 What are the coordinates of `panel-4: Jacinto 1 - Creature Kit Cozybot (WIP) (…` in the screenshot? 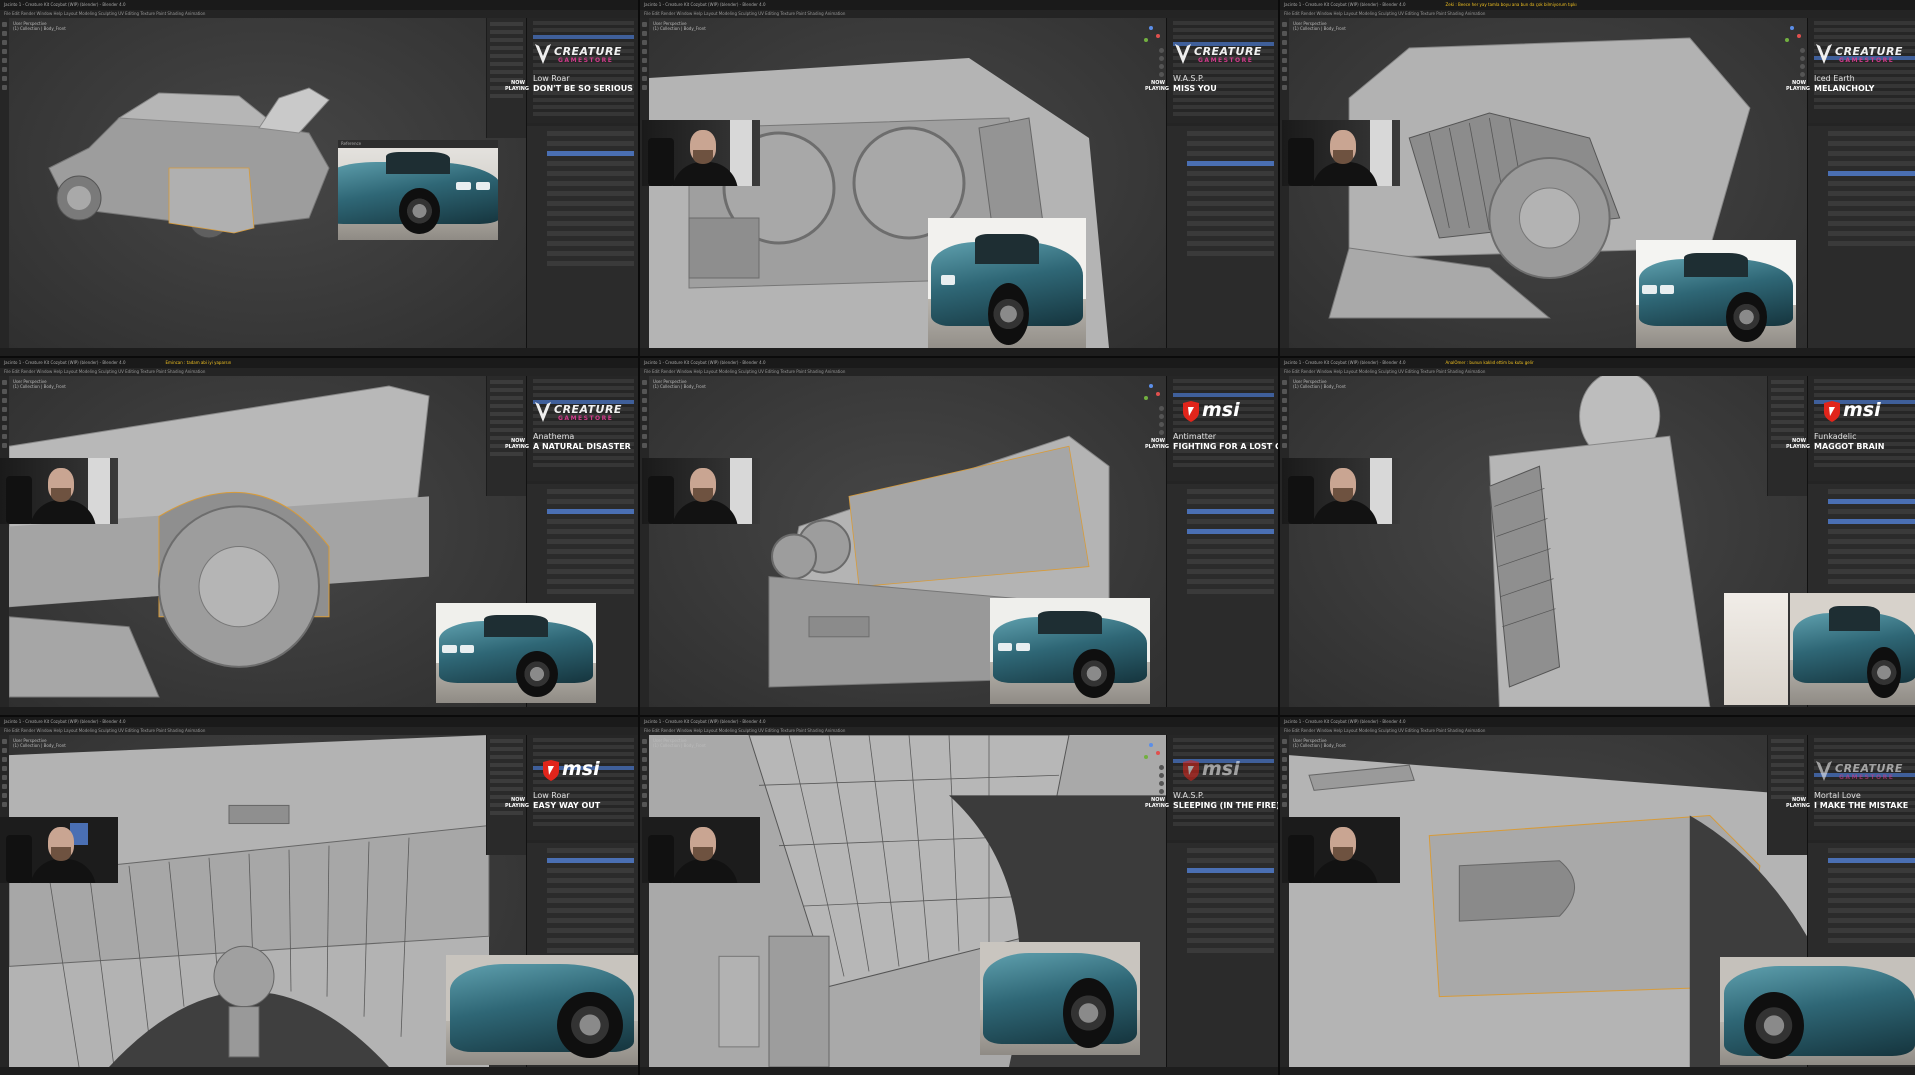 It's located at (319, 536).